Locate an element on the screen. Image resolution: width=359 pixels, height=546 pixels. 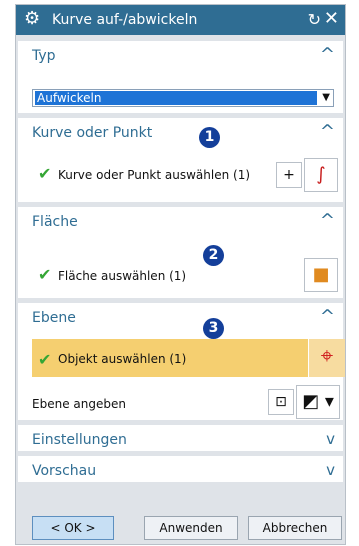
specify-plane-row: Ebene angeben is located at coordinates (142, 403).